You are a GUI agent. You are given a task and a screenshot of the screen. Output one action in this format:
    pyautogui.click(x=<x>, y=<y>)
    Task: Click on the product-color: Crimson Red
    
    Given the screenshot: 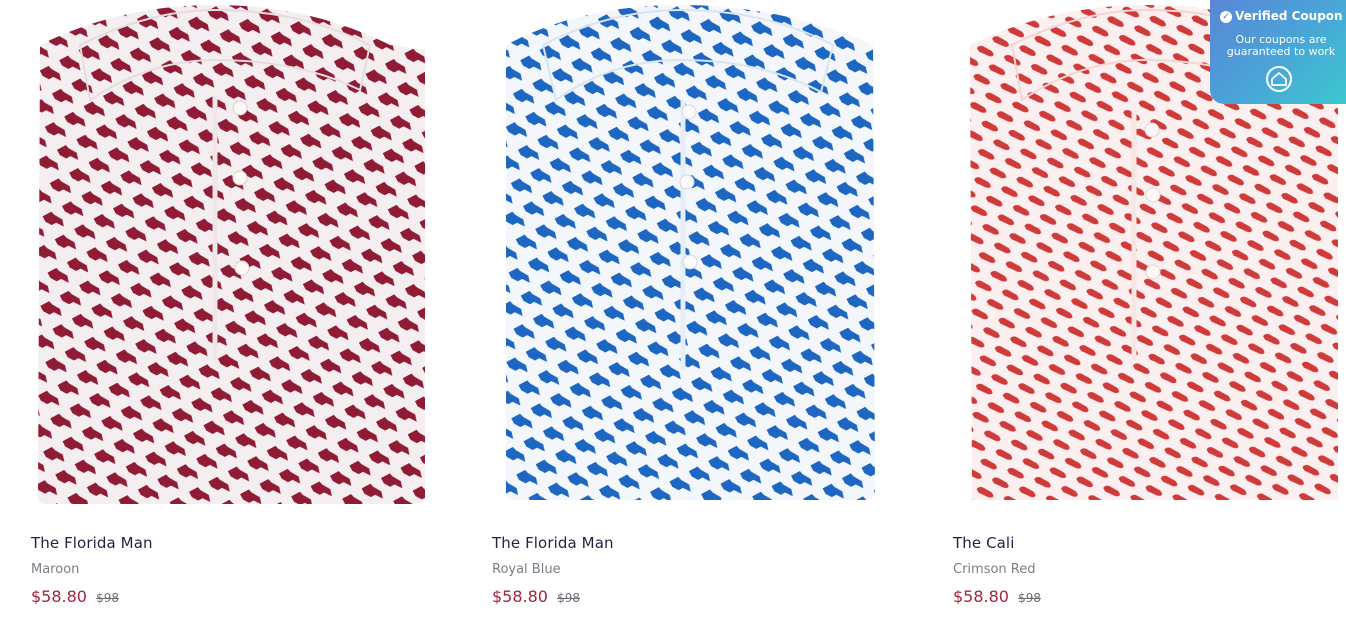 What is the action you would take?
    pyautogui.click(x=994, y=569)
    